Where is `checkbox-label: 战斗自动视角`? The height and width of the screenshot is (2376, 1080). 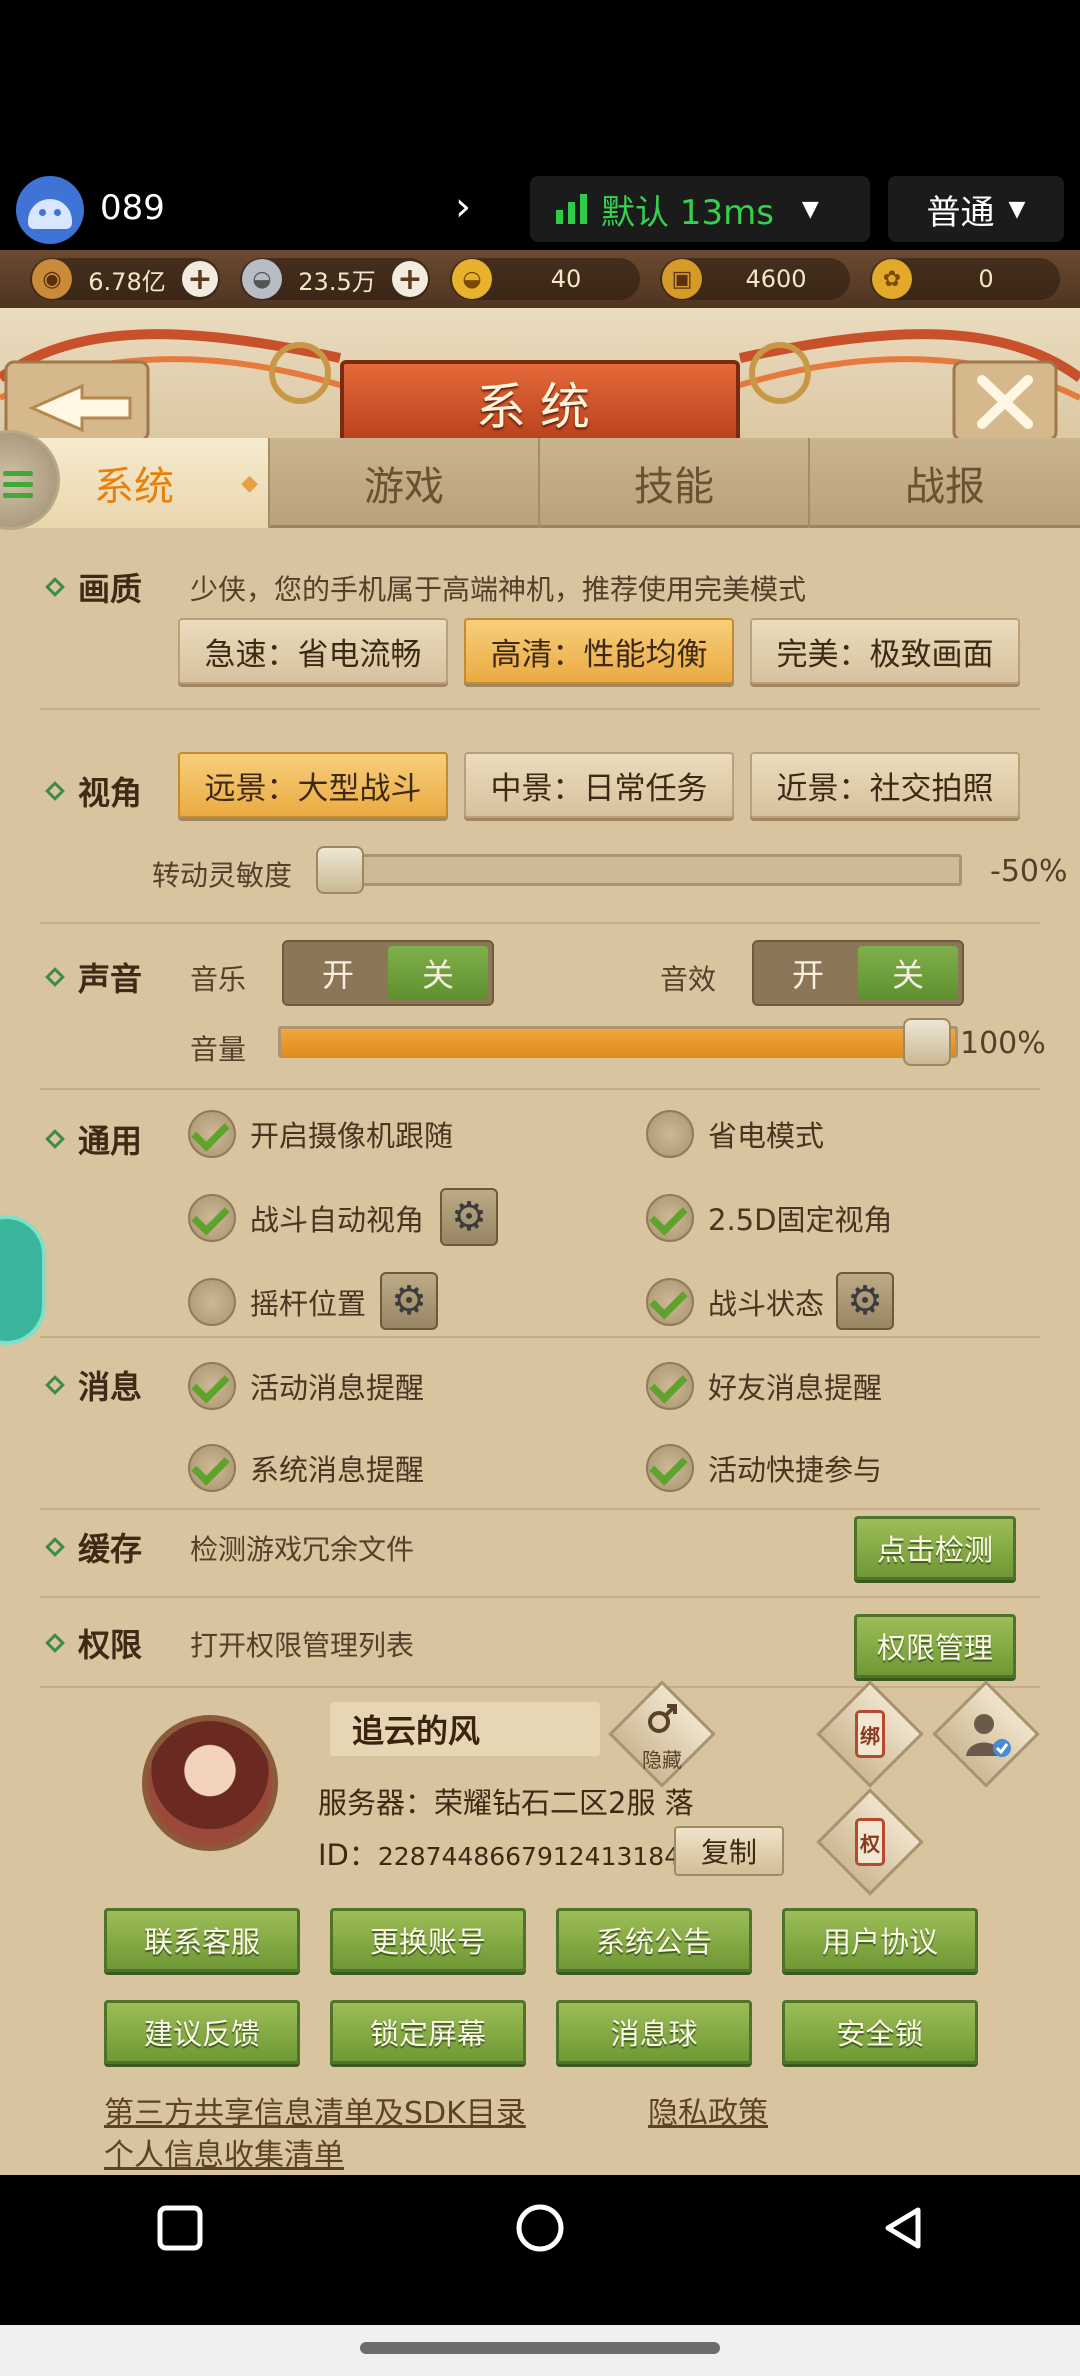
checkbox-label: 战斗自动视角 is located at coordinates (337, 1220).